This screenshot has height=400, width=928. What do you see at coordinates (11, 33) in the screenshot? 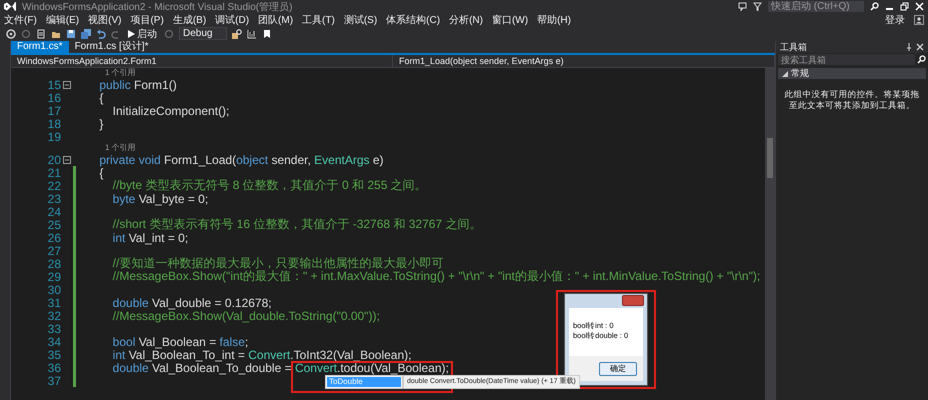
I see `back-icon` at bounding box center [11, 33].